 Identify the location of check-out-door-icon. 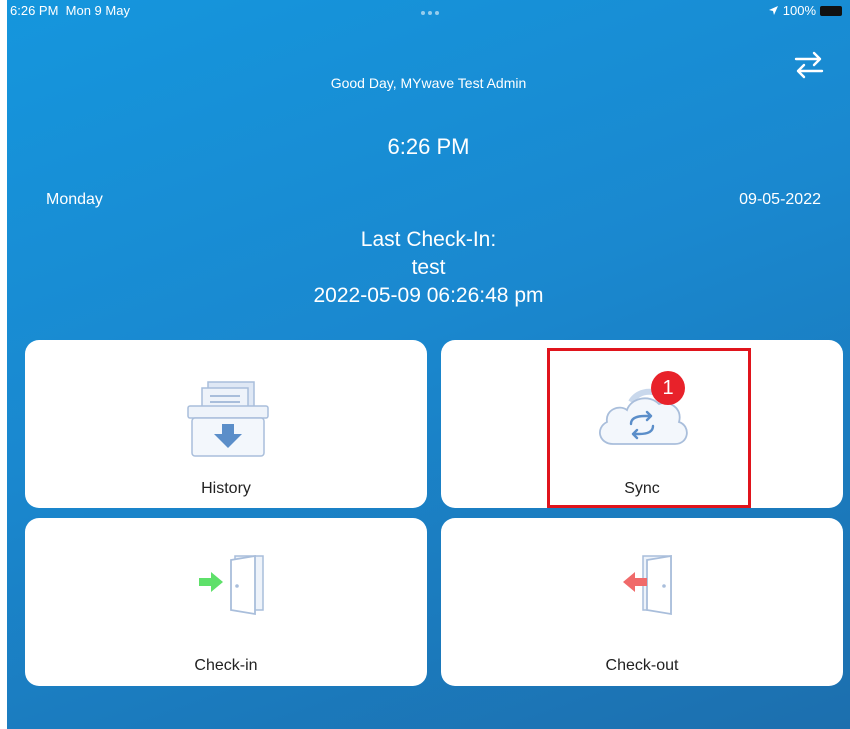
(647, 585).